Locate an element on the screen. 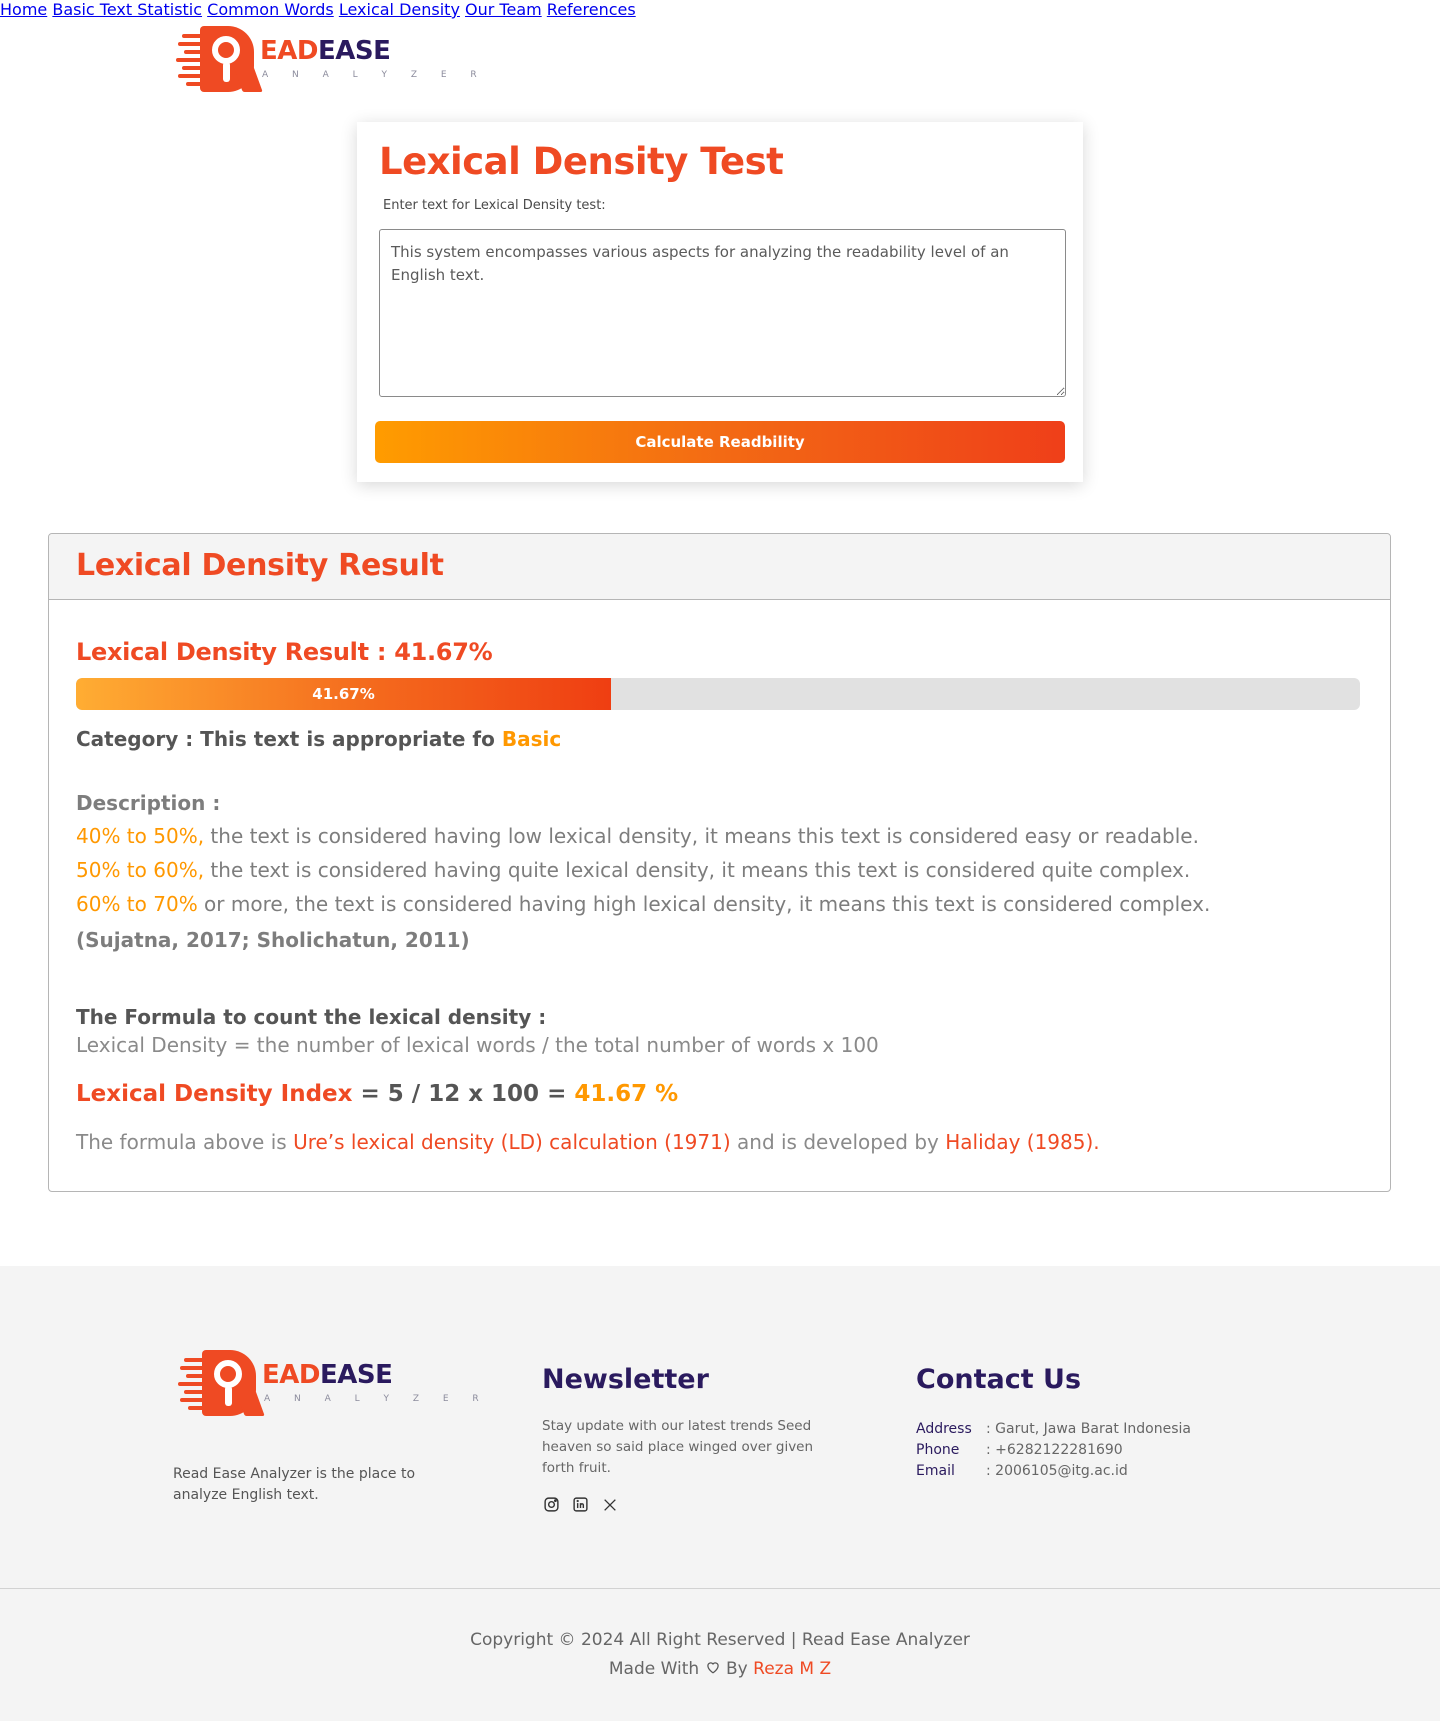  nav-common-words: Common Words is located at coordinates (270, 9).